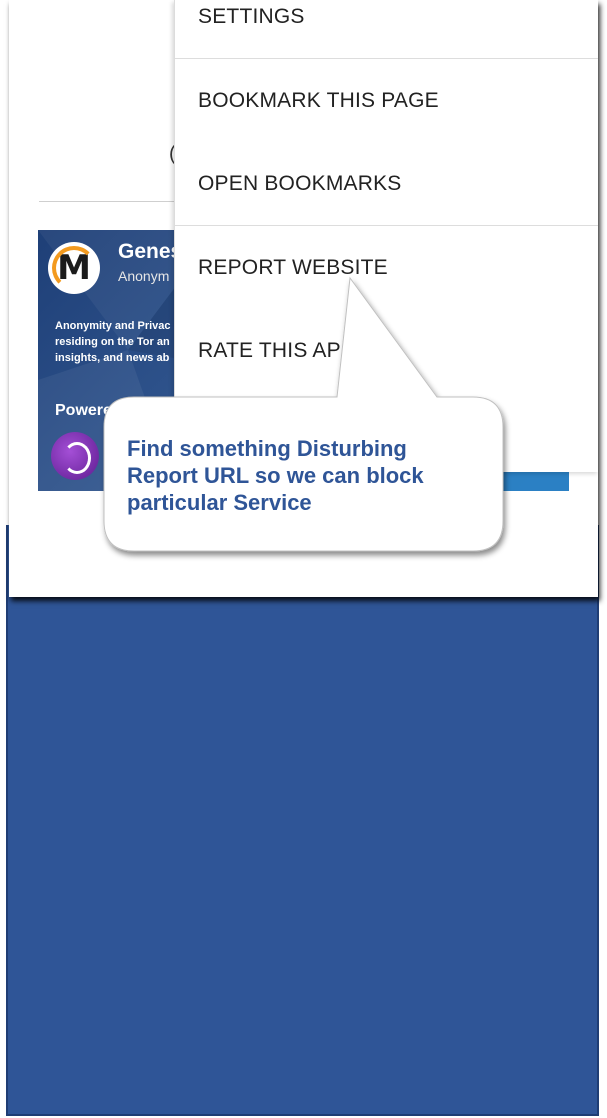 This screenshot has width=607, height=1118. I want to click on menu-item-bookmark-page: BOOKMARK THIS PAGE, so click(386, 101).